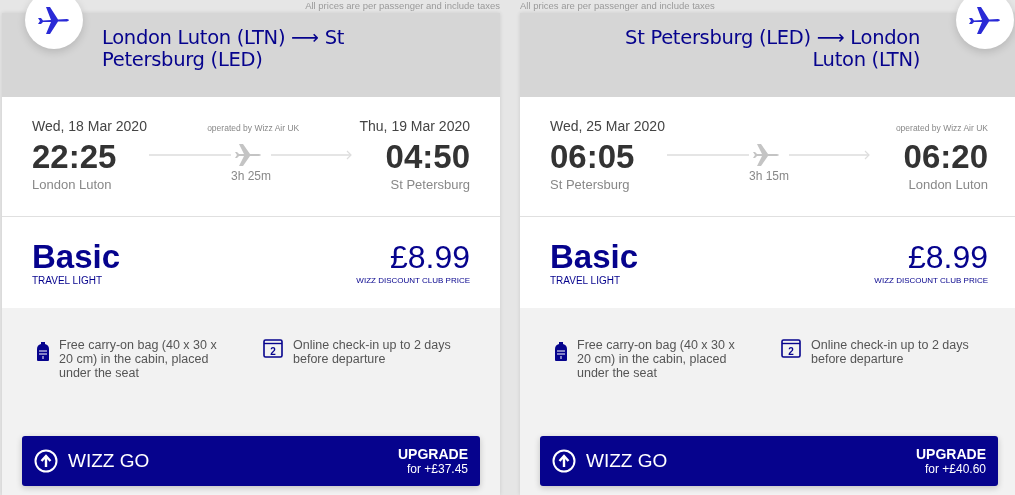 The image size is (1015, 495). What do you see at coordinates (427, 156) in the screenshot?
I see `arrival-time: 04:50` at bounding box center [427, 156].